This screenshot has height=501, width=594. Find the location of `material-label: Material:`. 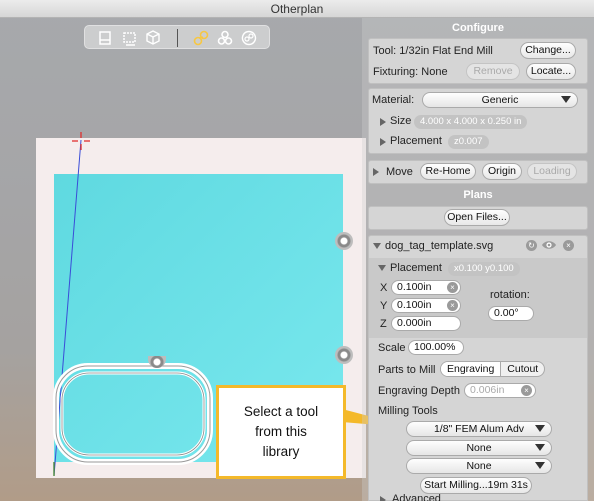

material-label: Material: is located at coordinates (393, 100).